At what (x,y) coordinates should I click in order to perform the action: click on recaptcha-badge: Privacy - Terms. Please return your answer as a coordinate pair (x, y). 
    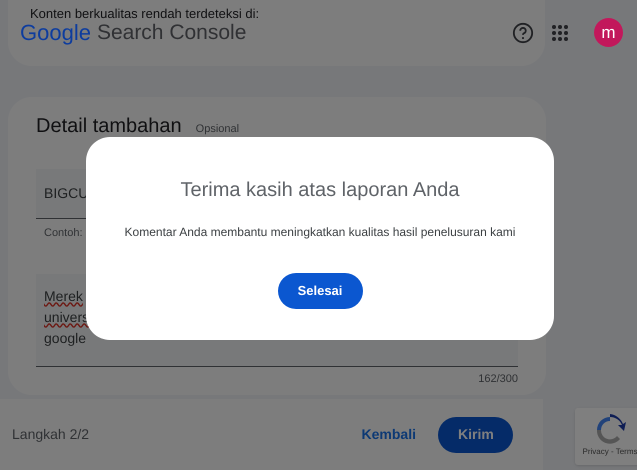
    Looking at the image, I should click on (606, 436).